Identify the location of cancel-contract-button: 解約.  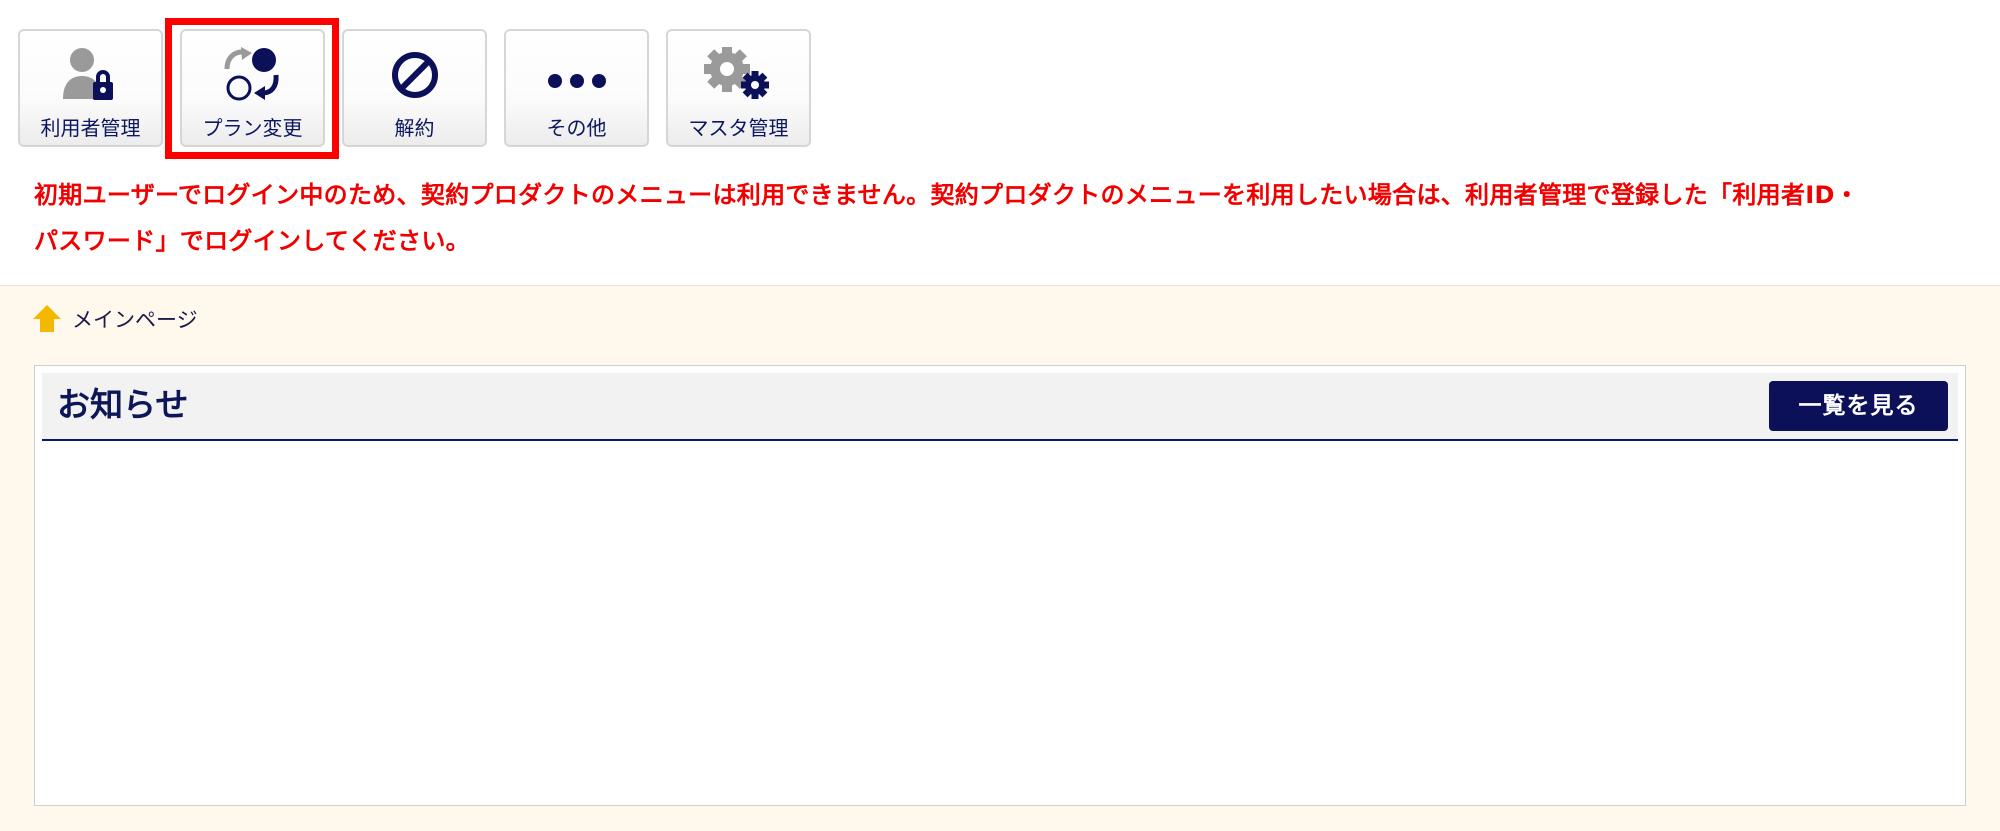
(414, 88).